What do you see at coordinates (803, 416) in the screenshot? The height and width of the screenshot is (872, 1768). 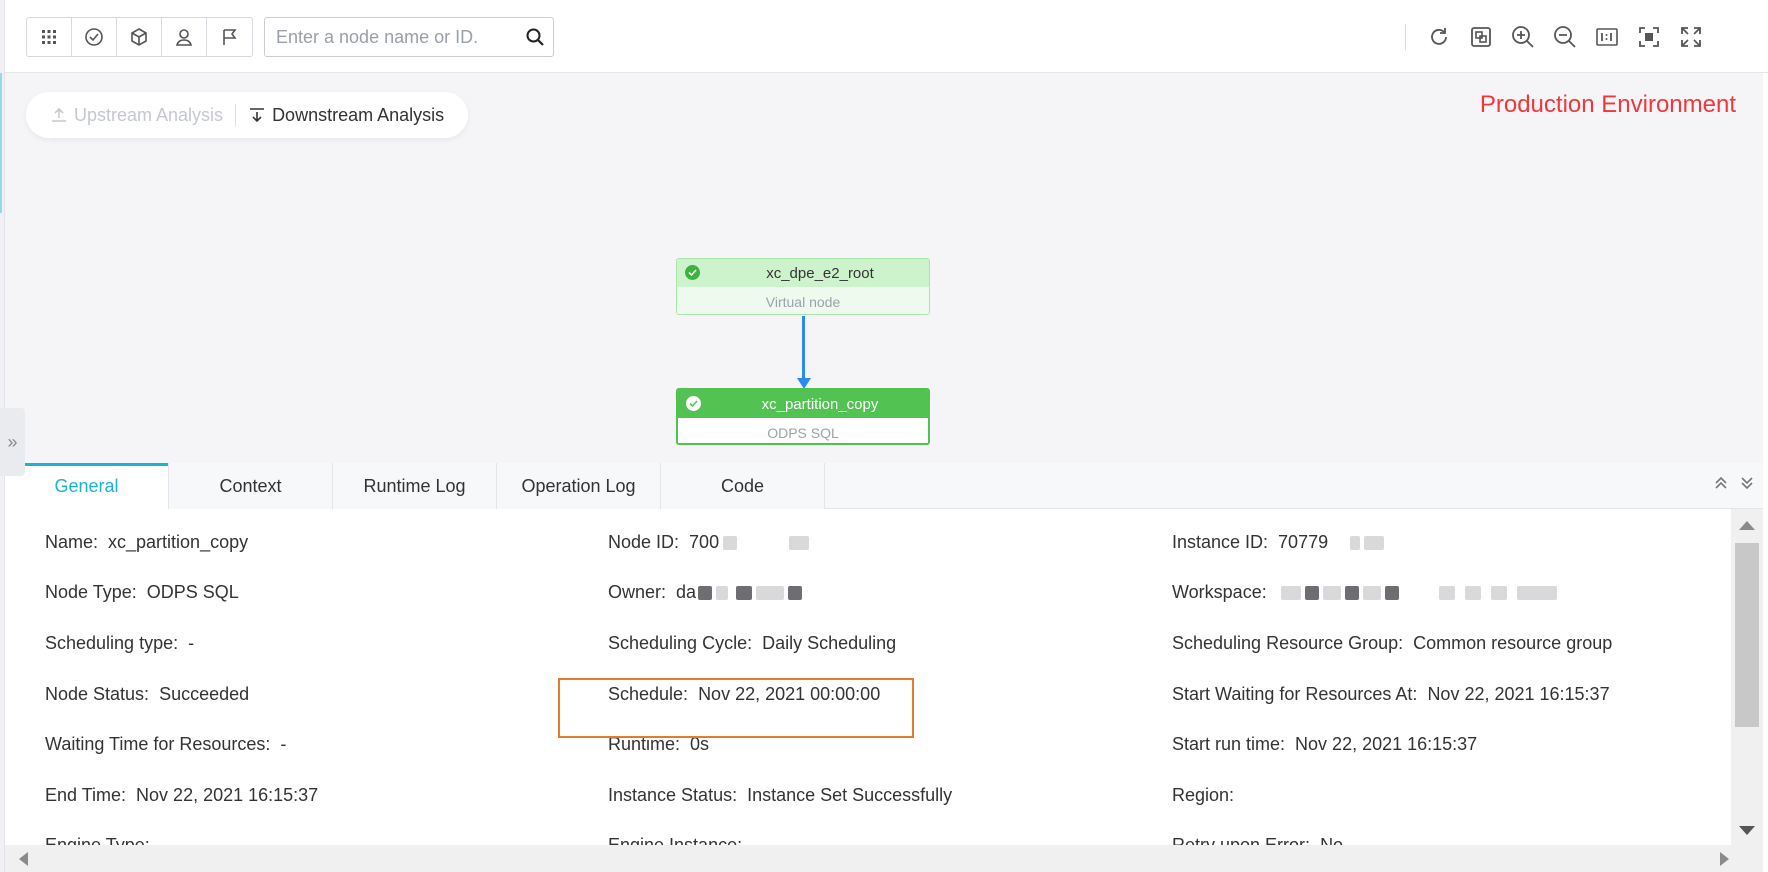 I see `dag-node-selected: xc_partition_copy ODPS SQL` at bounding box center [803, 416].